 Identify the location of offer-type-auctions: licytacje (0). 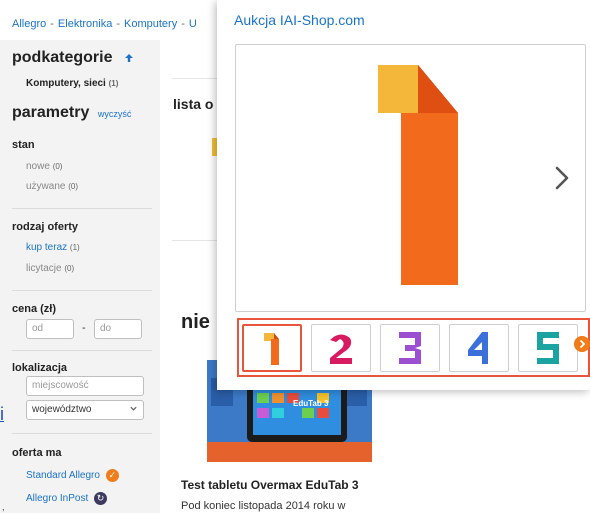
(50, 268).